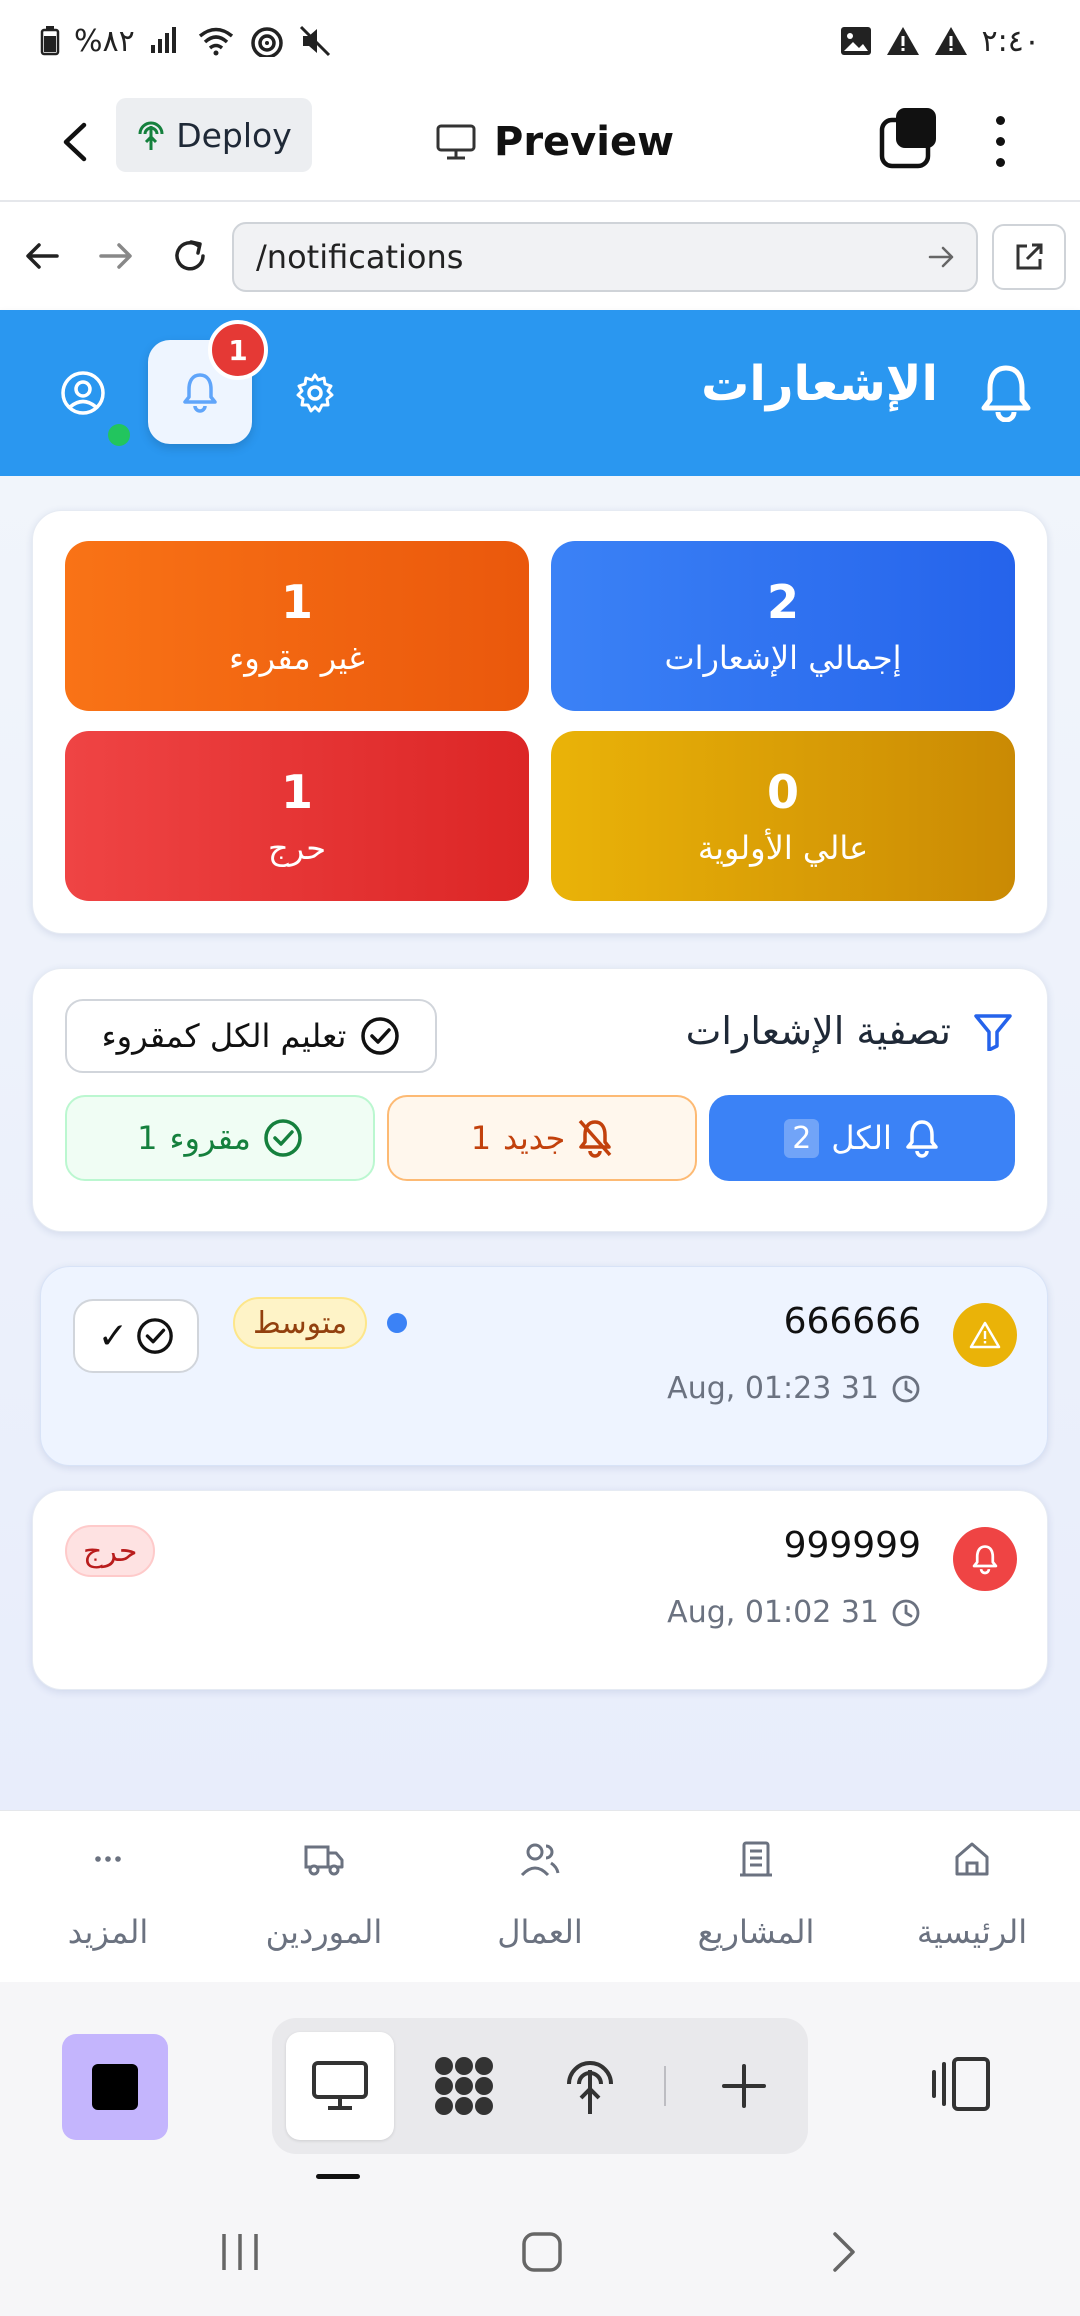  I want to click on more-menu-button, so click(1000, 141).